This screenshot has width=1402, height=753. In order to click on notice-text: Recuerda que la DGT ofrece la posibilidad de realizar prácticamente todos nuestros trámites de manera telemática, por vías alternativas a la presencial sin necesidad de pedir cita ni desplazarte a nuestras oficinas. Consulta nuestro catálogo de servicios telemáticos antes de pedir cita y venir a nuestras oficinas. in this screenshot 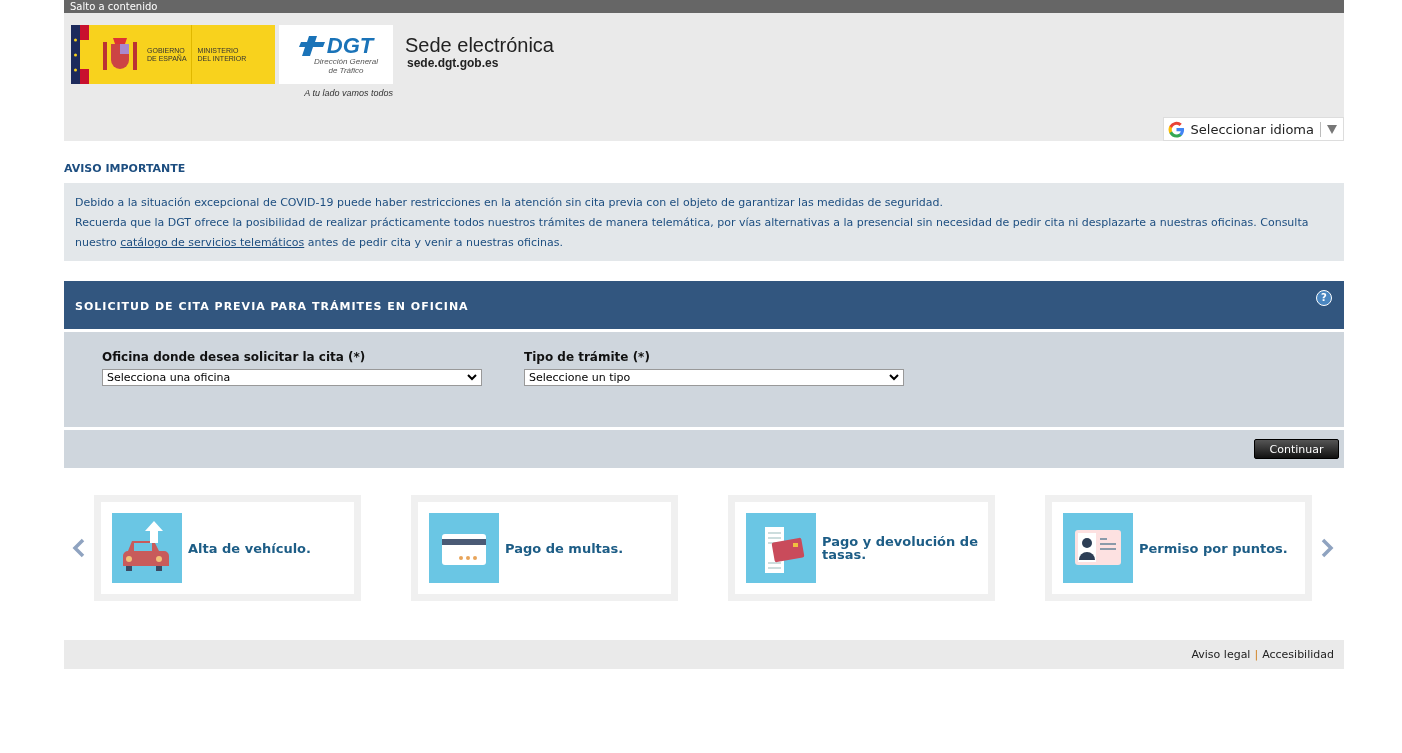, I will do `click(692, 233)`.